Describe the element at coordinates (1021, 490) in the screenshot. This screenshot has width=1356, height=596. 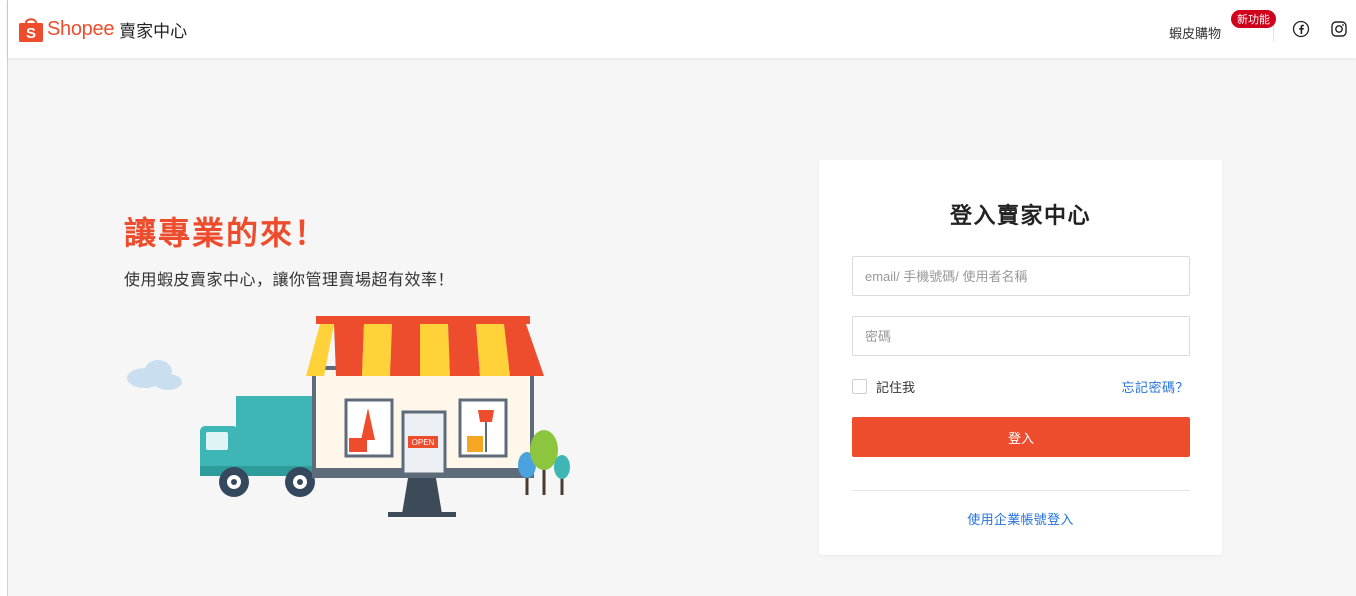
I see `card-divider` at that location.